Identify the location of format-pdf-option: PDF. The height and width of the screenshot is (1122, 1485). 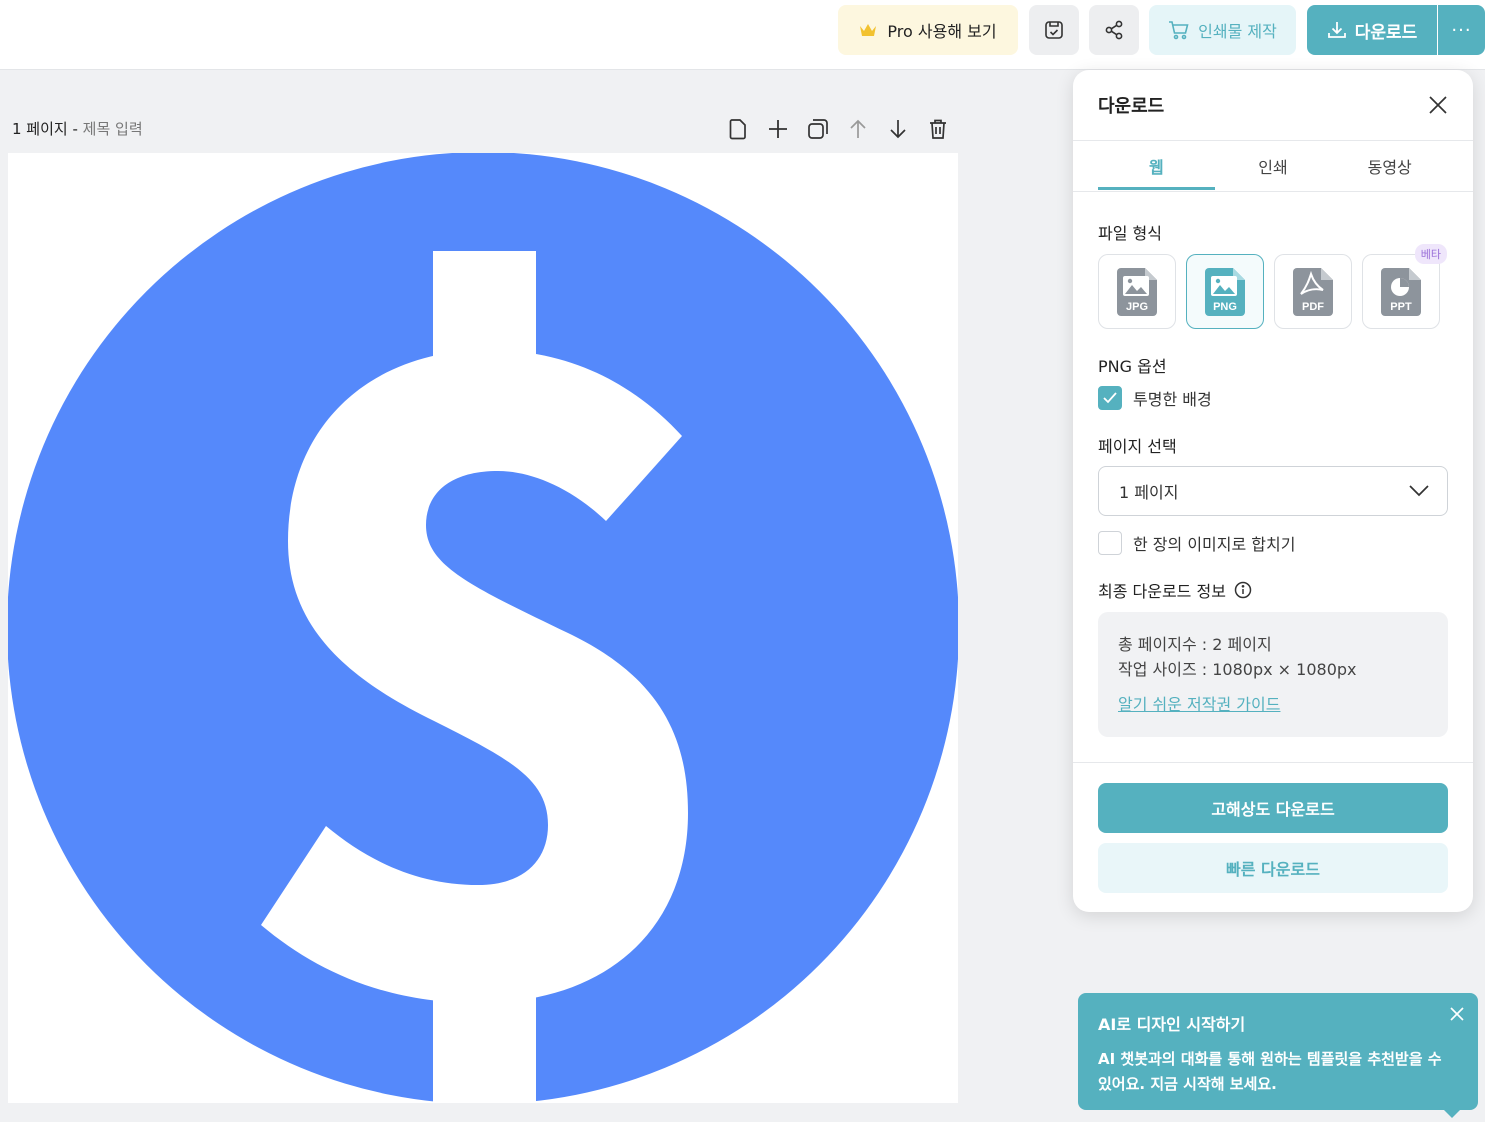
(1313, 291).